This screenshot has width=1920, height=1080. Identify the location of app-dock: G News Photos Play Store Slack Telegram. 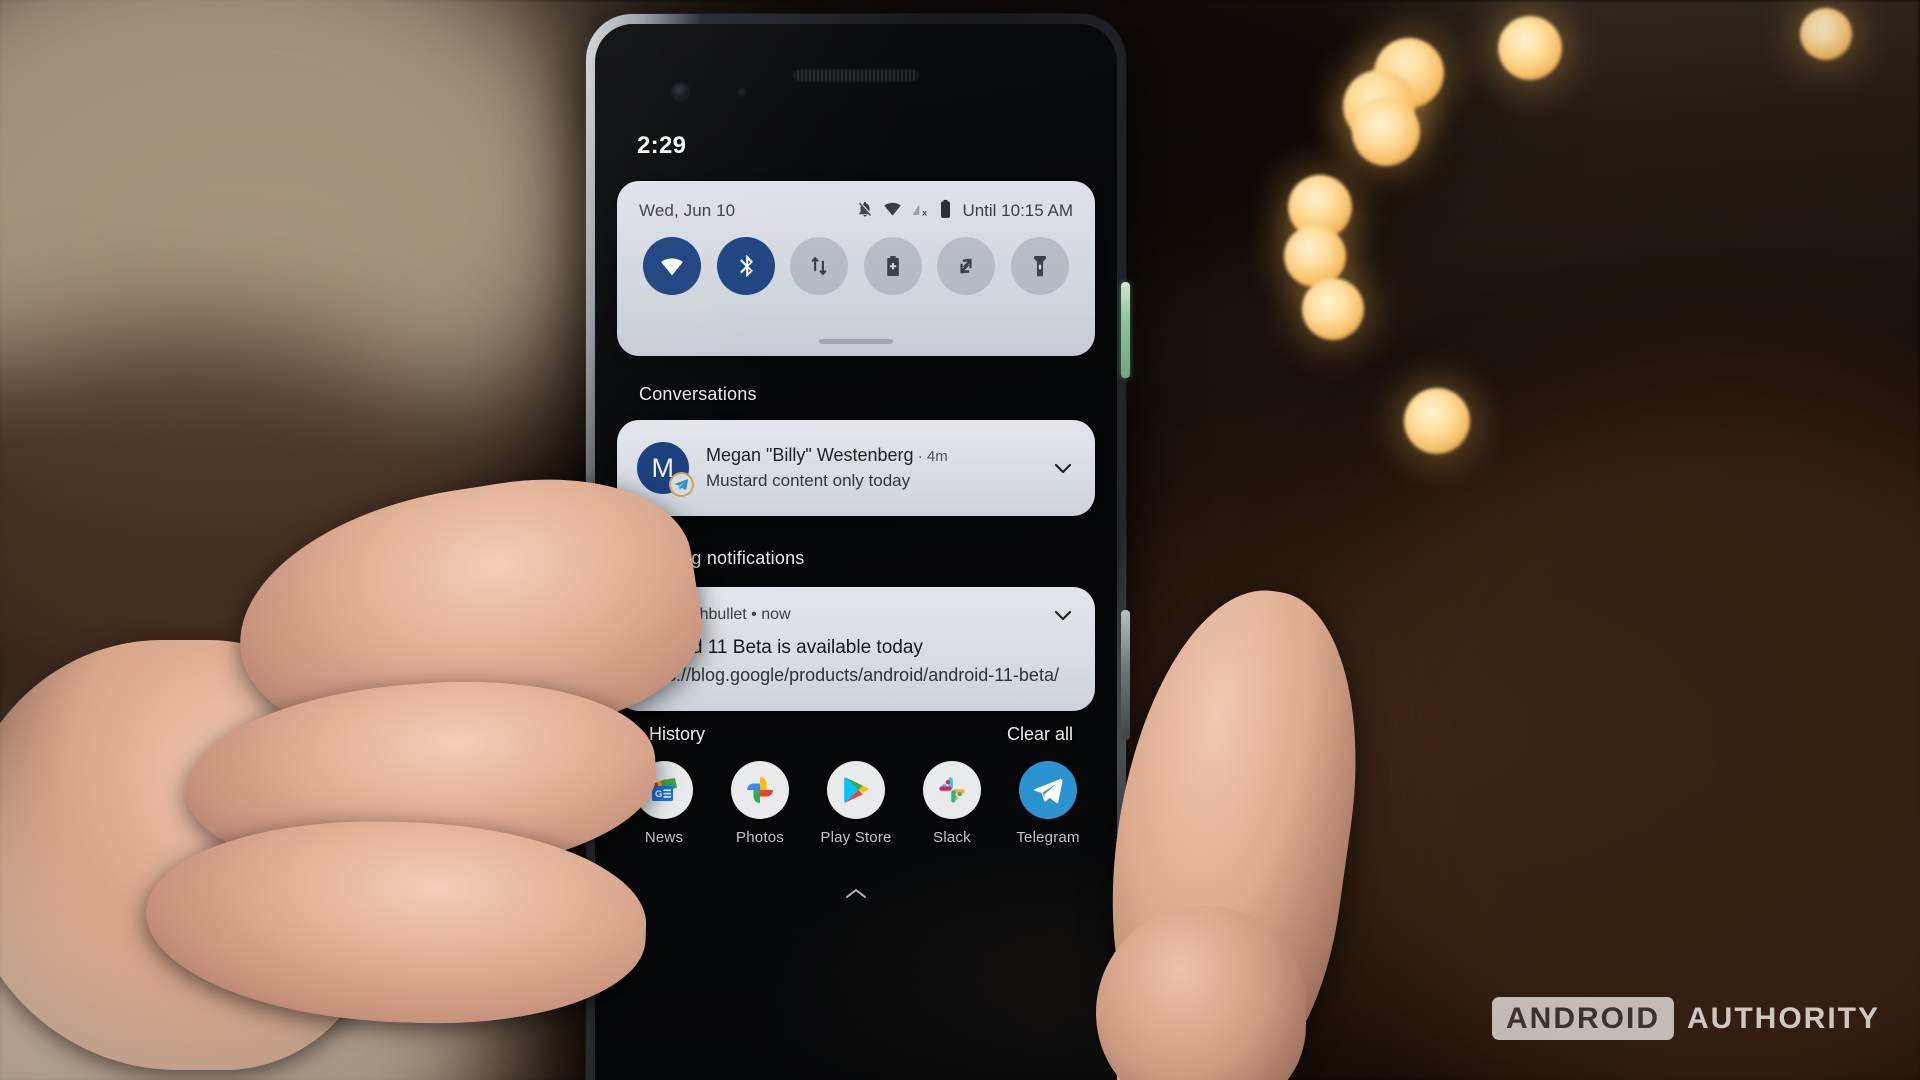
(856, 803).